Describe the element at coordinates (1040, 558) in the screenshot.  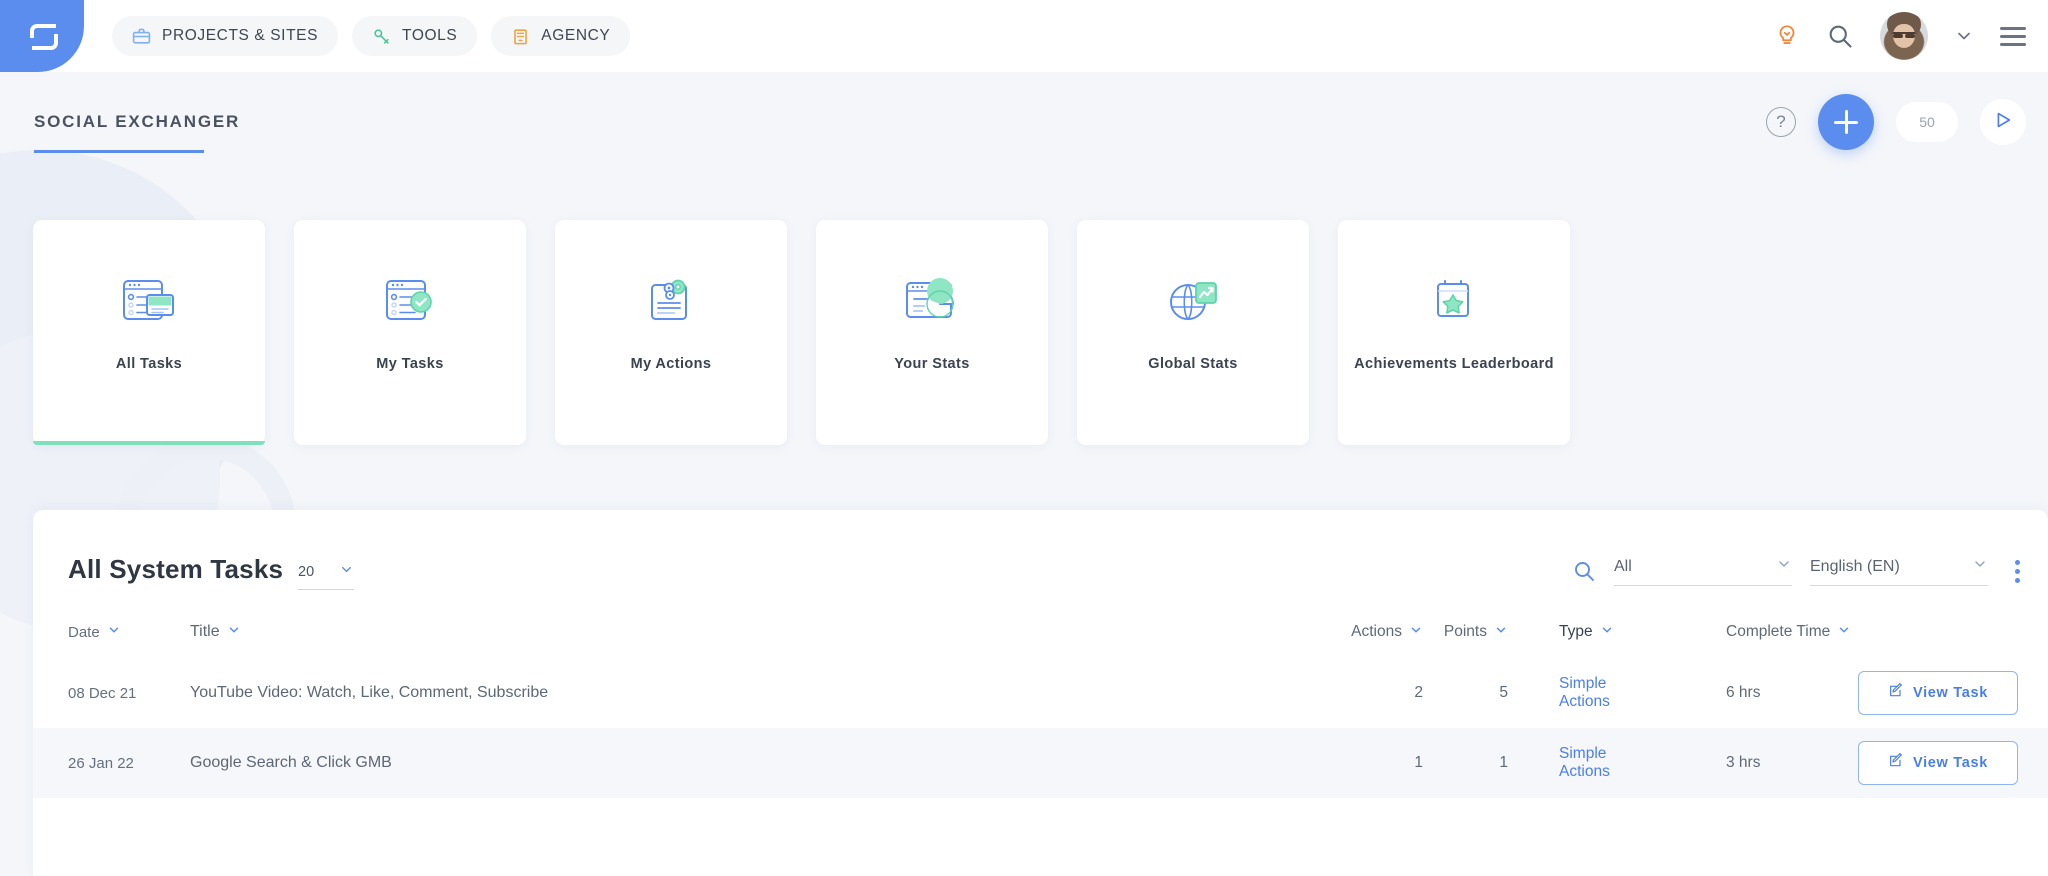
I see `tasks-panel-header: All System Tasks 20 All English (EN)` at that location.